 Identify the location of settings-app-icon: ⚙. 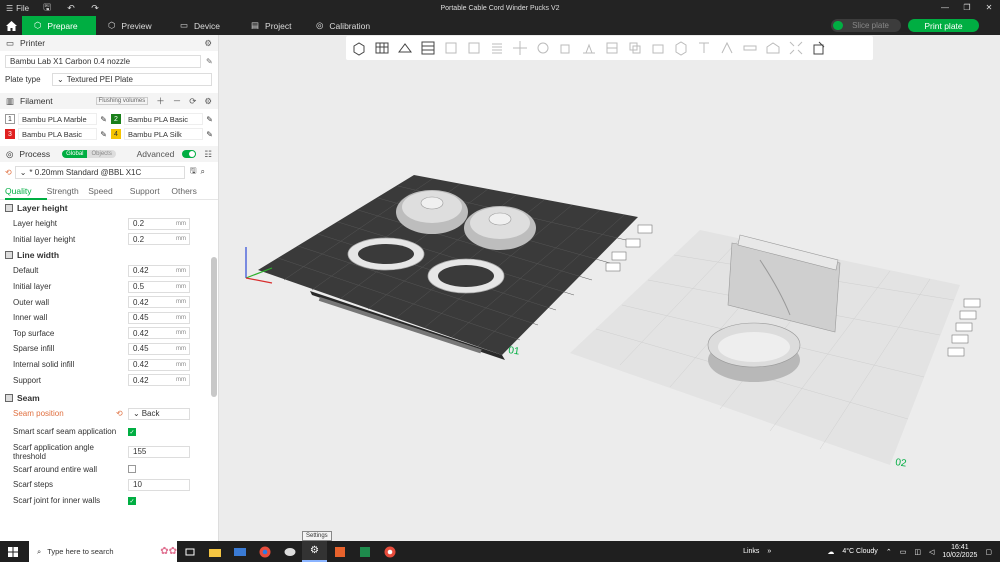
(314, 551).